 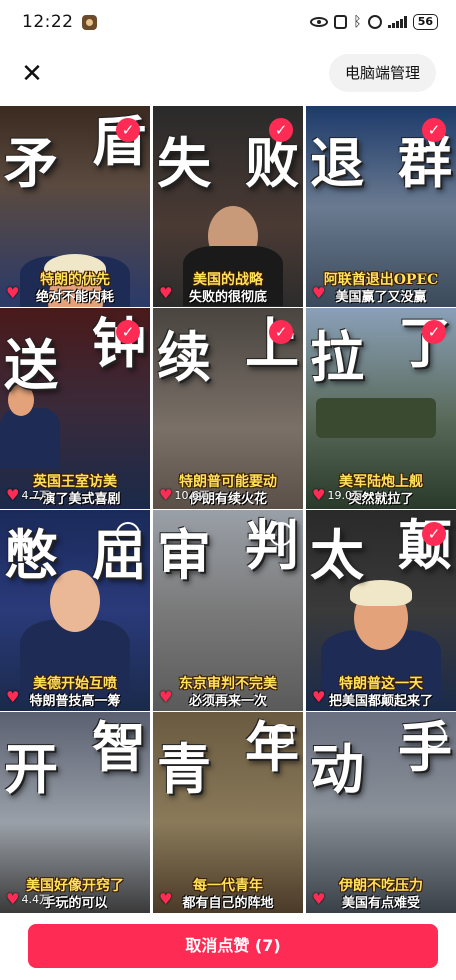 I want to click on title-char-1: 开, so click(x=31, y=769).